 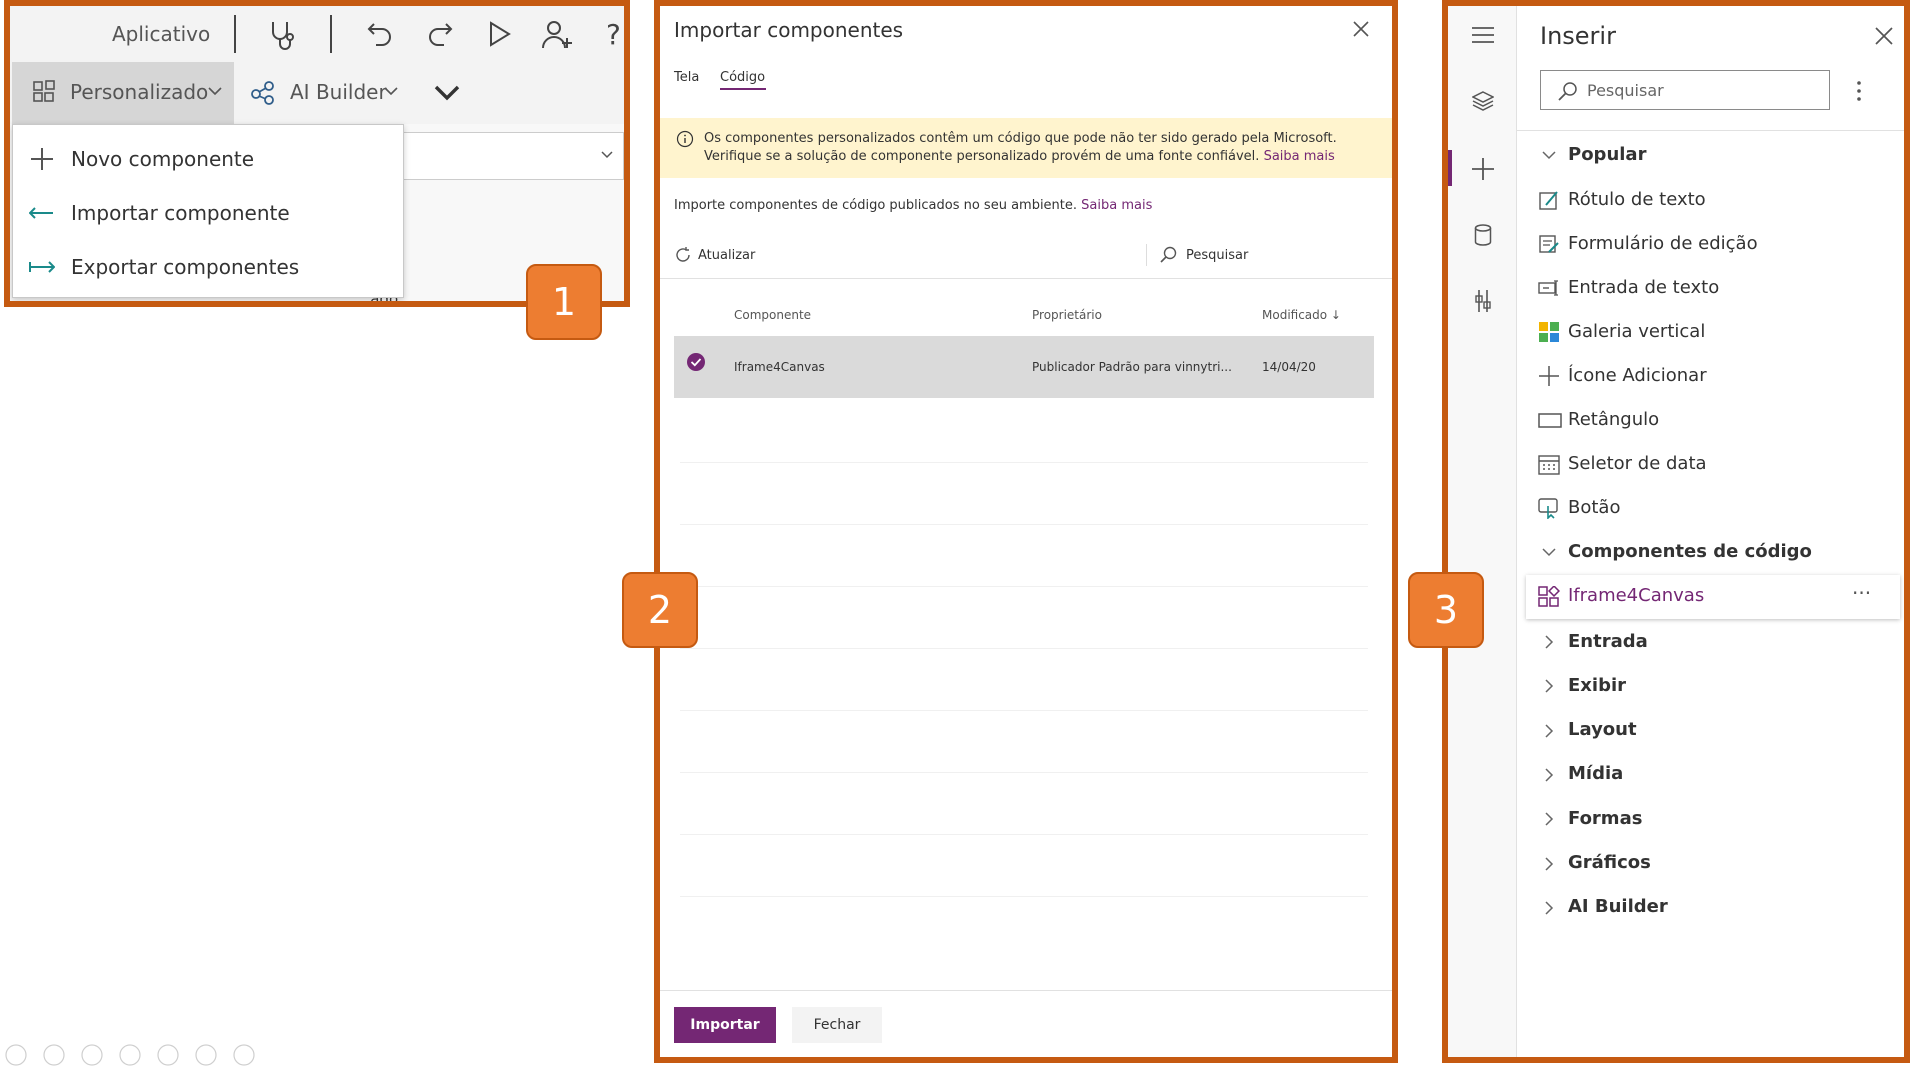 I want to click on faint-toolbar, so click(x=134, y=1055).